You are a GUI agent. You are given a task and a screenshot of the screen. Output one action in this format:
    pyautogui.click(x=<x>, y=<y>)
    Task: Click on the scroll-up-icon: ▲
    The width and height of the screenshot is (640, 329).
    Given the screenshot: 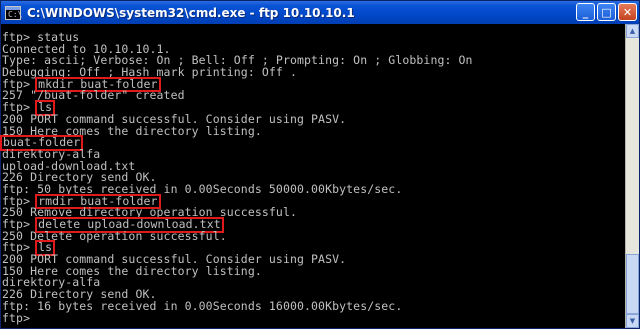 What is the action you would take?
    pyautogui.click(x=632, y=31)
    